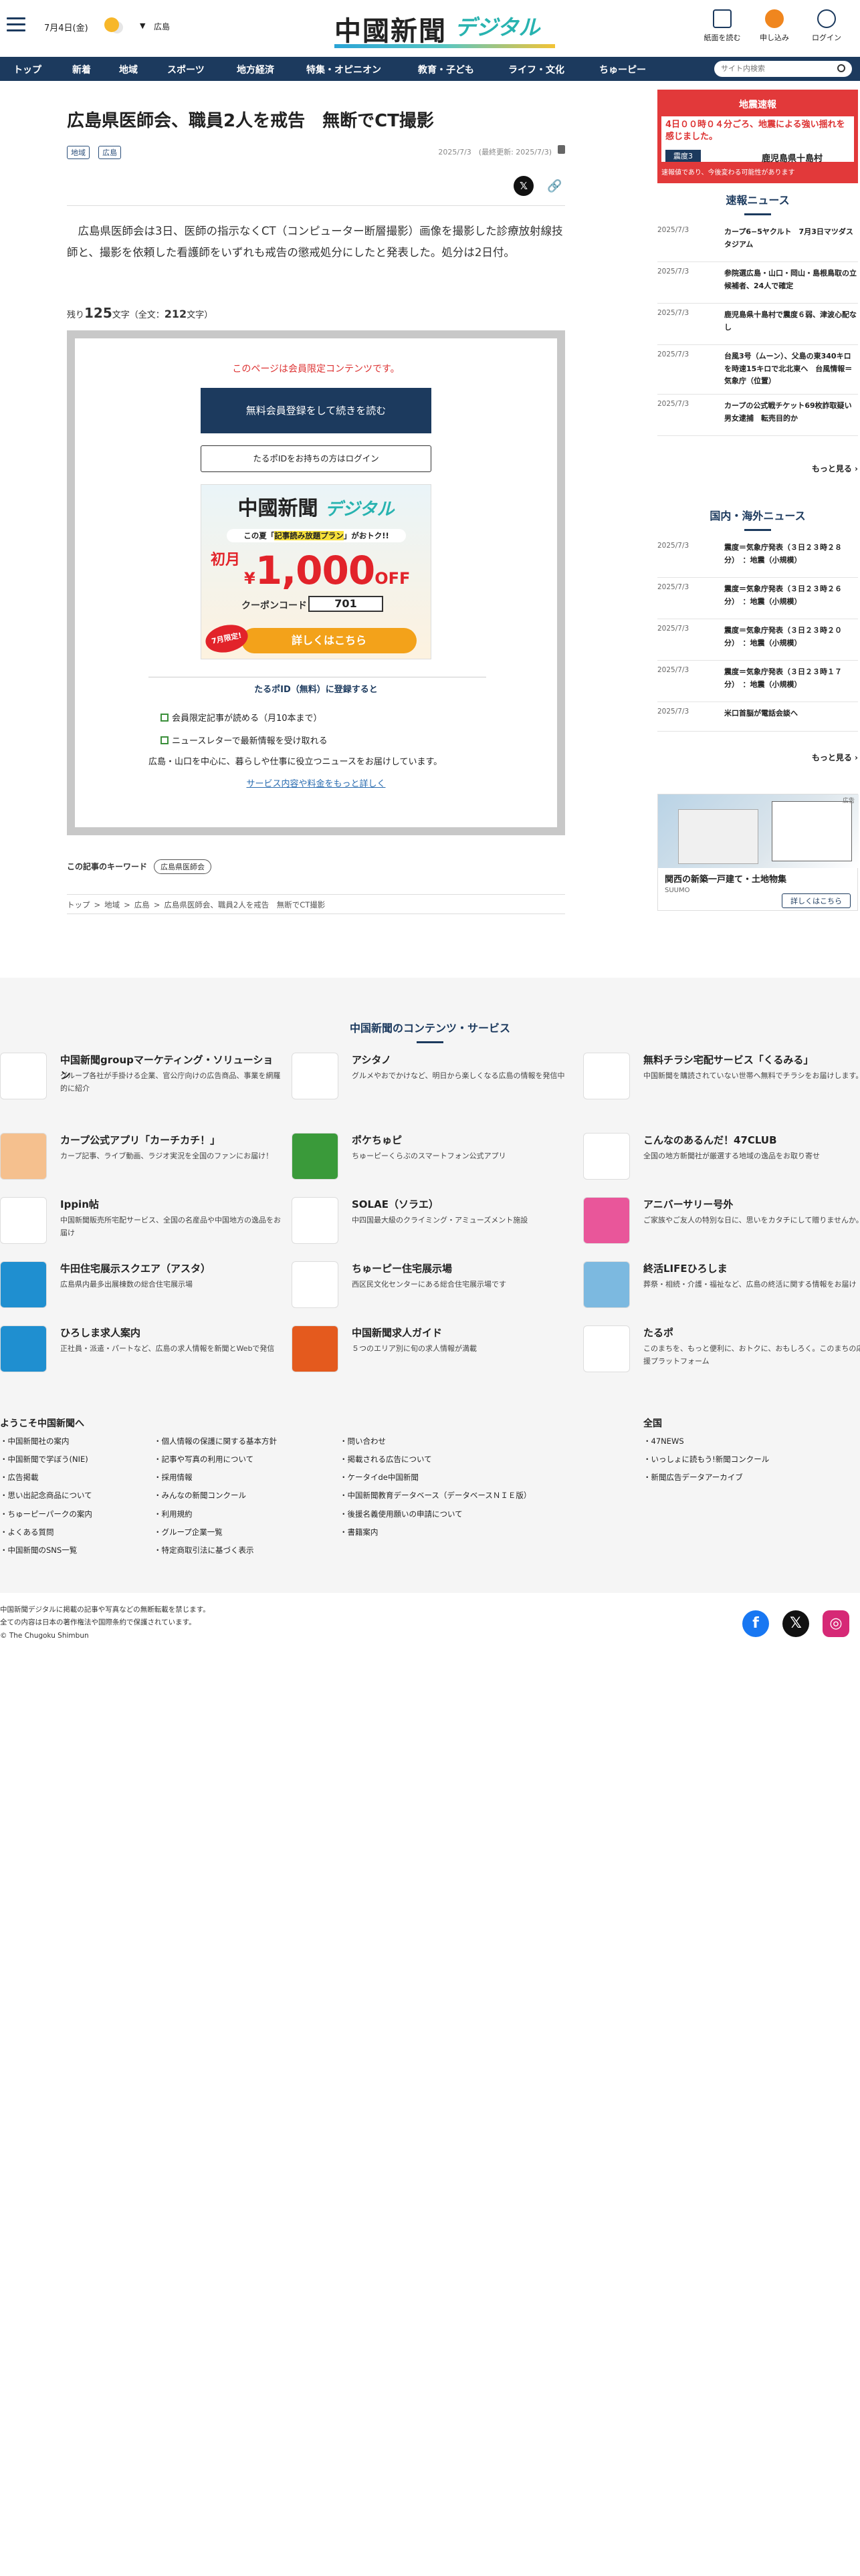 Image resolution: width=860 pixels, height=2576 pixels. What do you see at coordinates (622, 69) in the screenshot?
I see `nav-item-chupy: ちゅーピー` at bounding box center [622, 69].